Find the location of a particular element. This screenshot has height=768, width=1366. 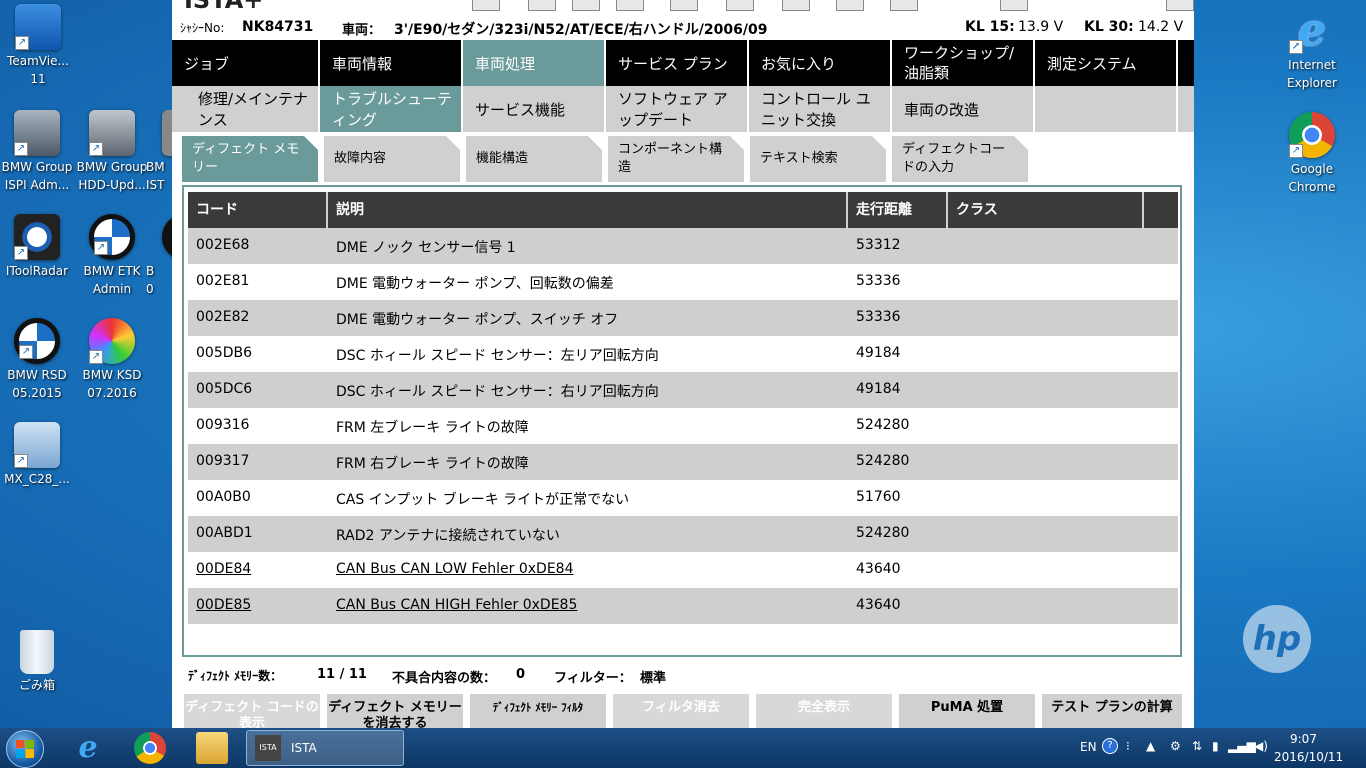

kl15-value: 13.9 V is located at coordinates (1041, 27).